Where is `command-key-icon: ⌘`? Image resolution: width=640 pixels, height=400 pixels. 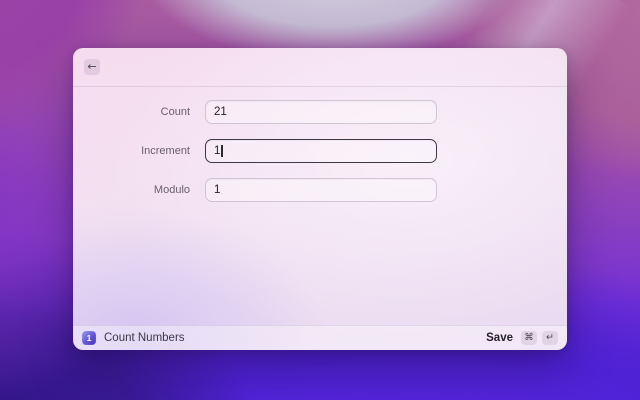
command-key-icon: ⌘ is located at coordinates (529, 338).